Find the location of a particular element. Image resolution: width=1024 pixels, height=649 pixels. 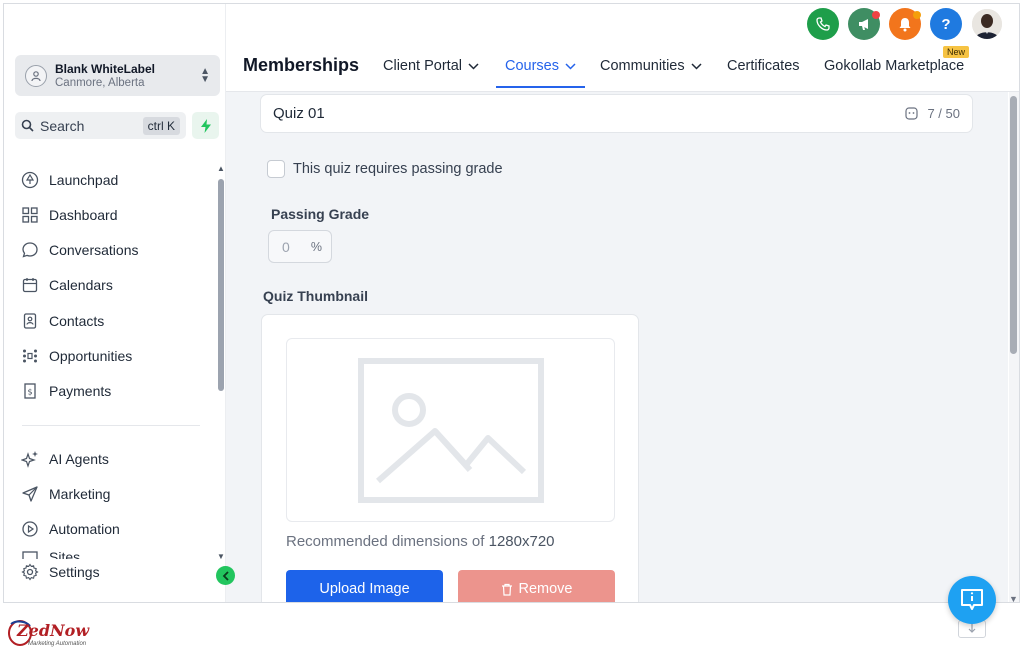

sidebar-item-label: Automation is located at coordinates (84, 529).